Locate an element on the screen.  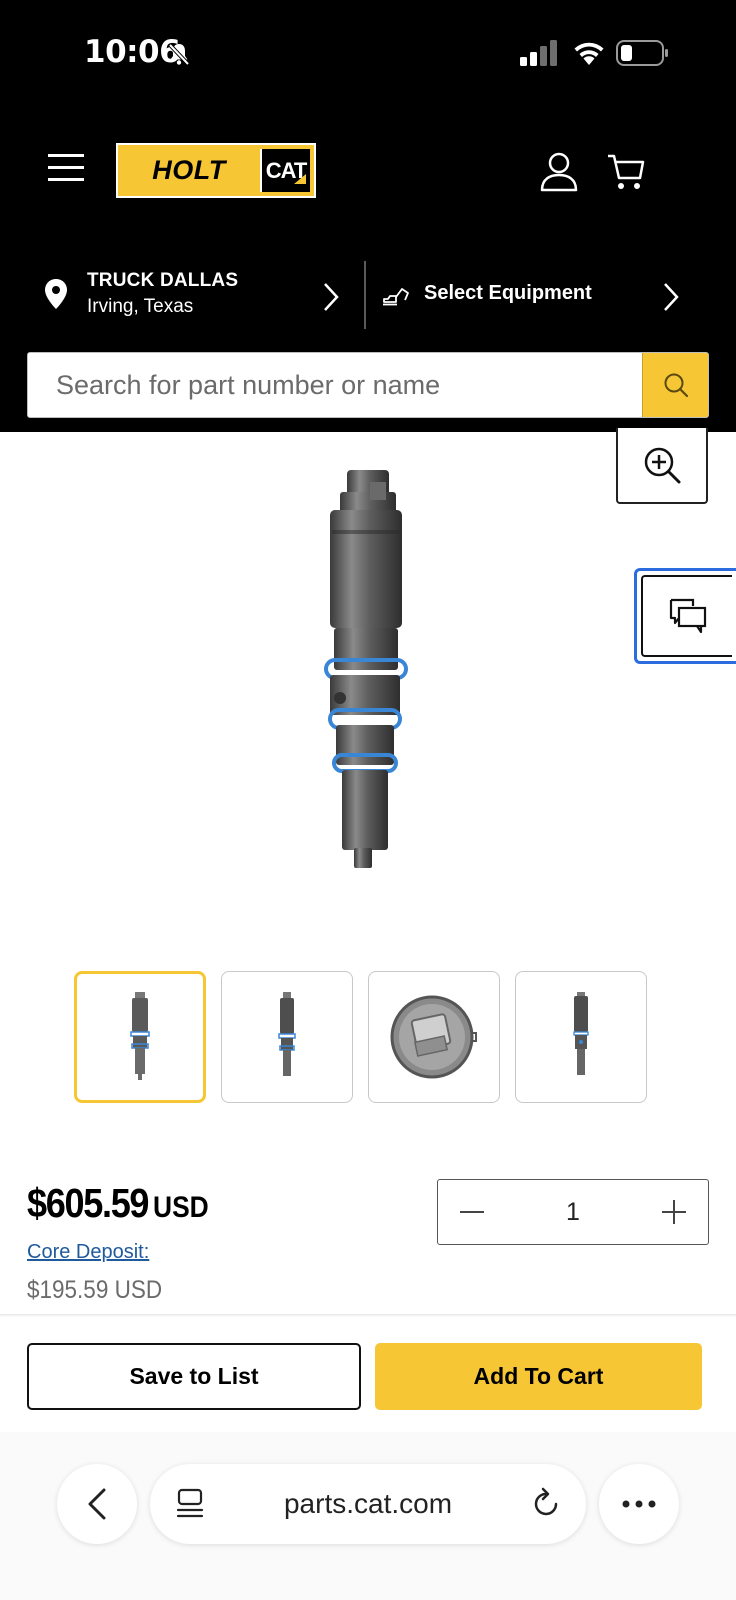
ellipsis-icon is located at coordinates (639, 1504).